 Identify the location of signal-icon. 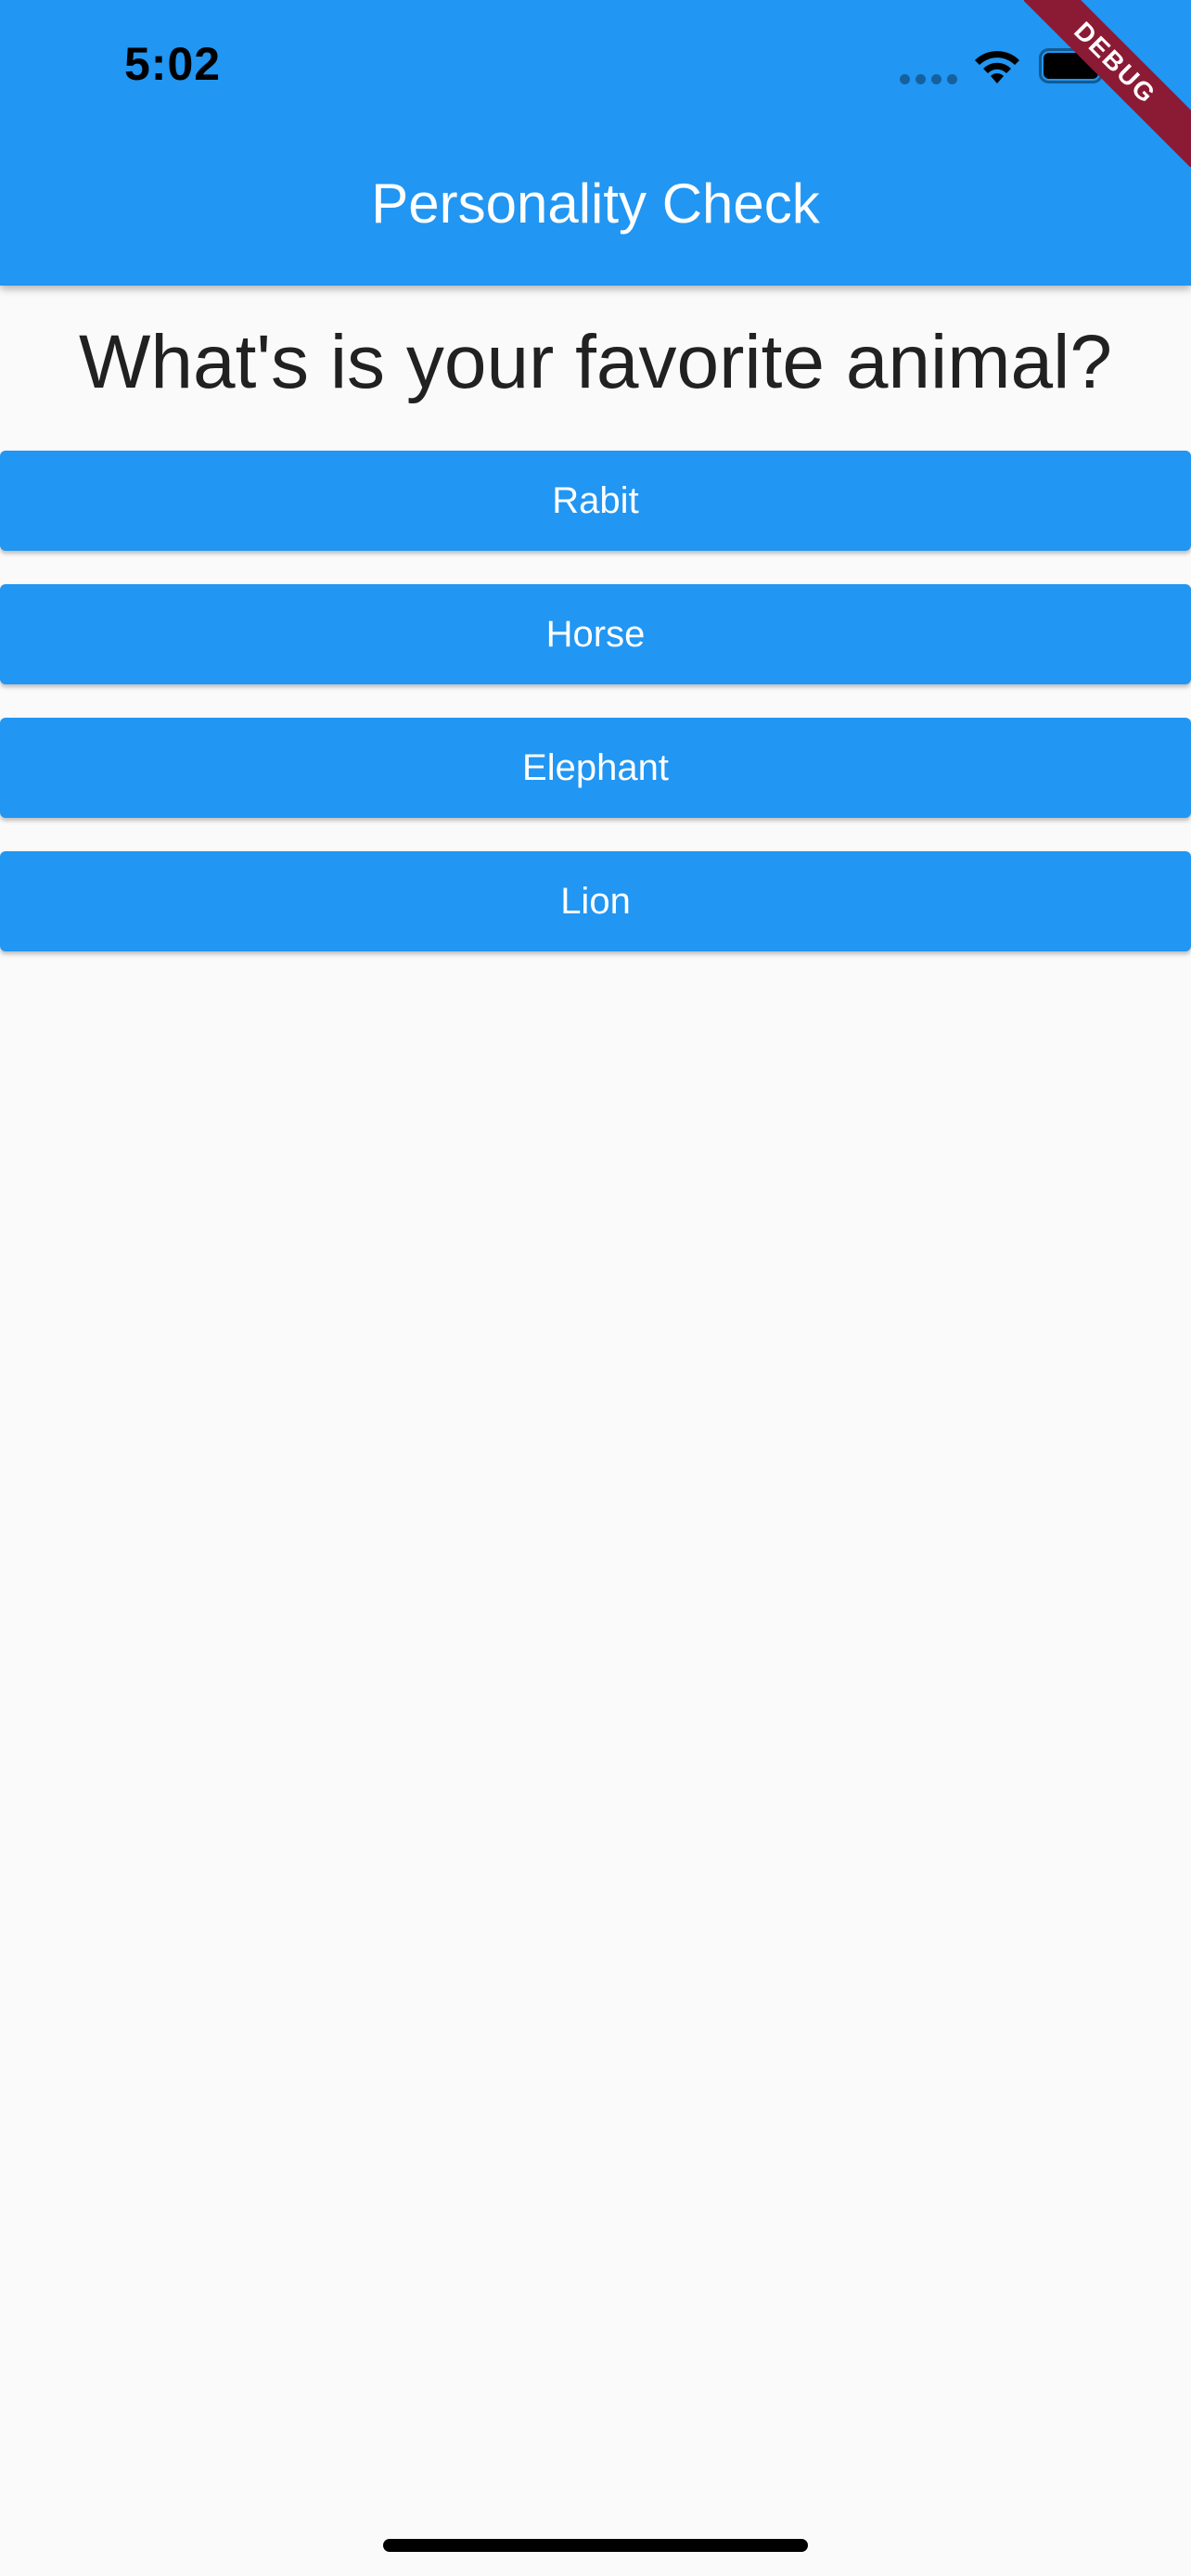
(929, 79).